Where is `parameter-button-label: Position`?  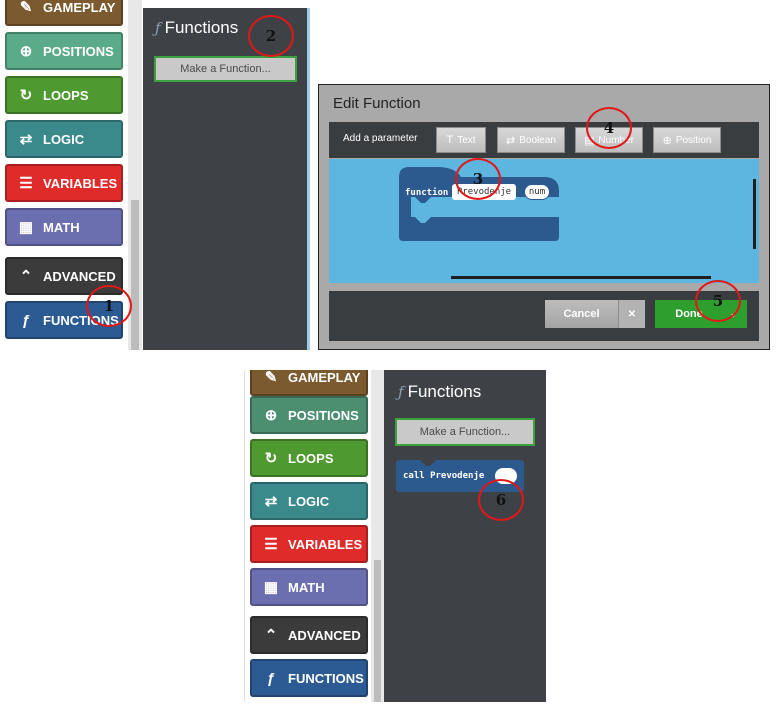
parameter-button-label: Position is located at coordinates (693, 140).